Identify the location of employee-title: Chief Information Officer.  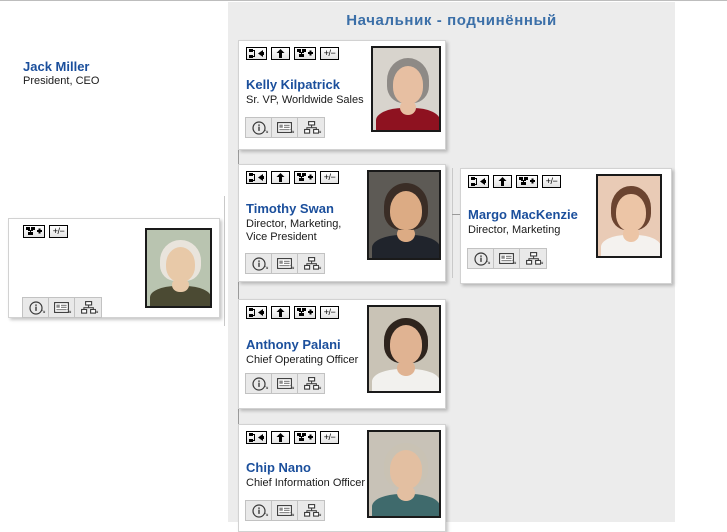
(306, 483).